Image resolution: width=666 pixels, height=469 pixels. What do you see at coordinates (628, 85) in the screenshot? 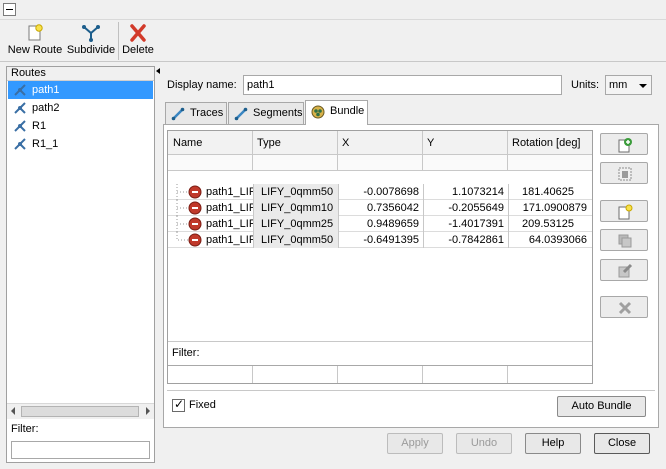
I see `units-select: mm` at bounding box center [628, 85].